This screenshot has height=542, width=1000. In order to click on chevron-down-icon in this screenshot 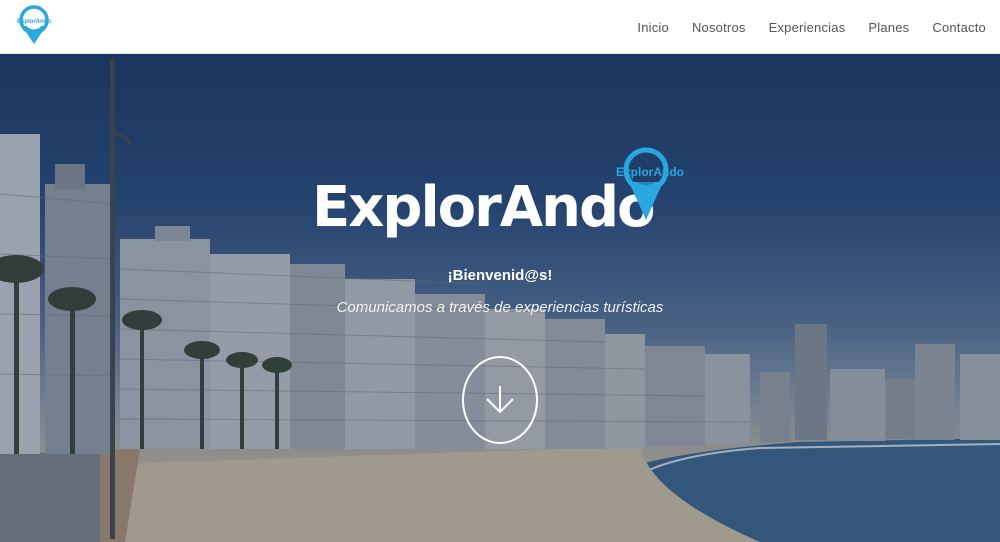, I will do `click(500, 400)`.